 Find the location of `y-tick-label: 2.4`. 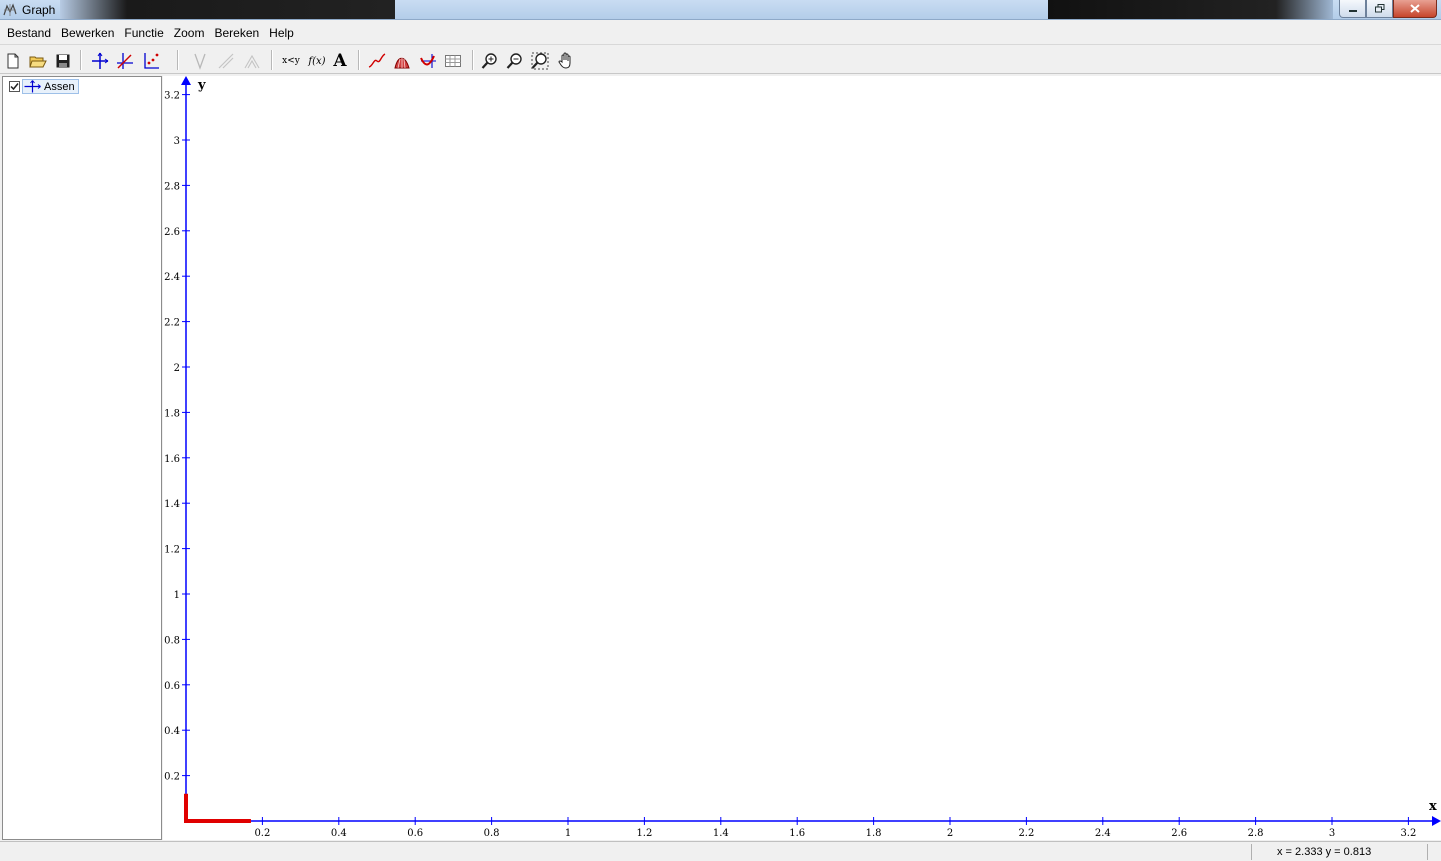

y-tick-label: 2.4 is located at coordinates (172, 277).